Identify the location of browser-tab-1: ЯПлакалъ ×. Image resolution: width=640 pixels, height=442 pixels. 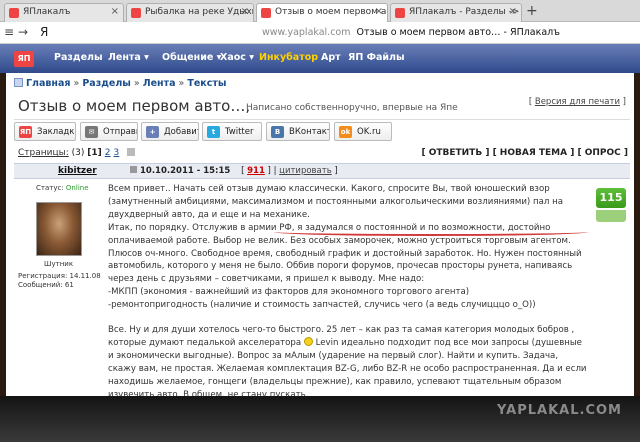
(64, 12).